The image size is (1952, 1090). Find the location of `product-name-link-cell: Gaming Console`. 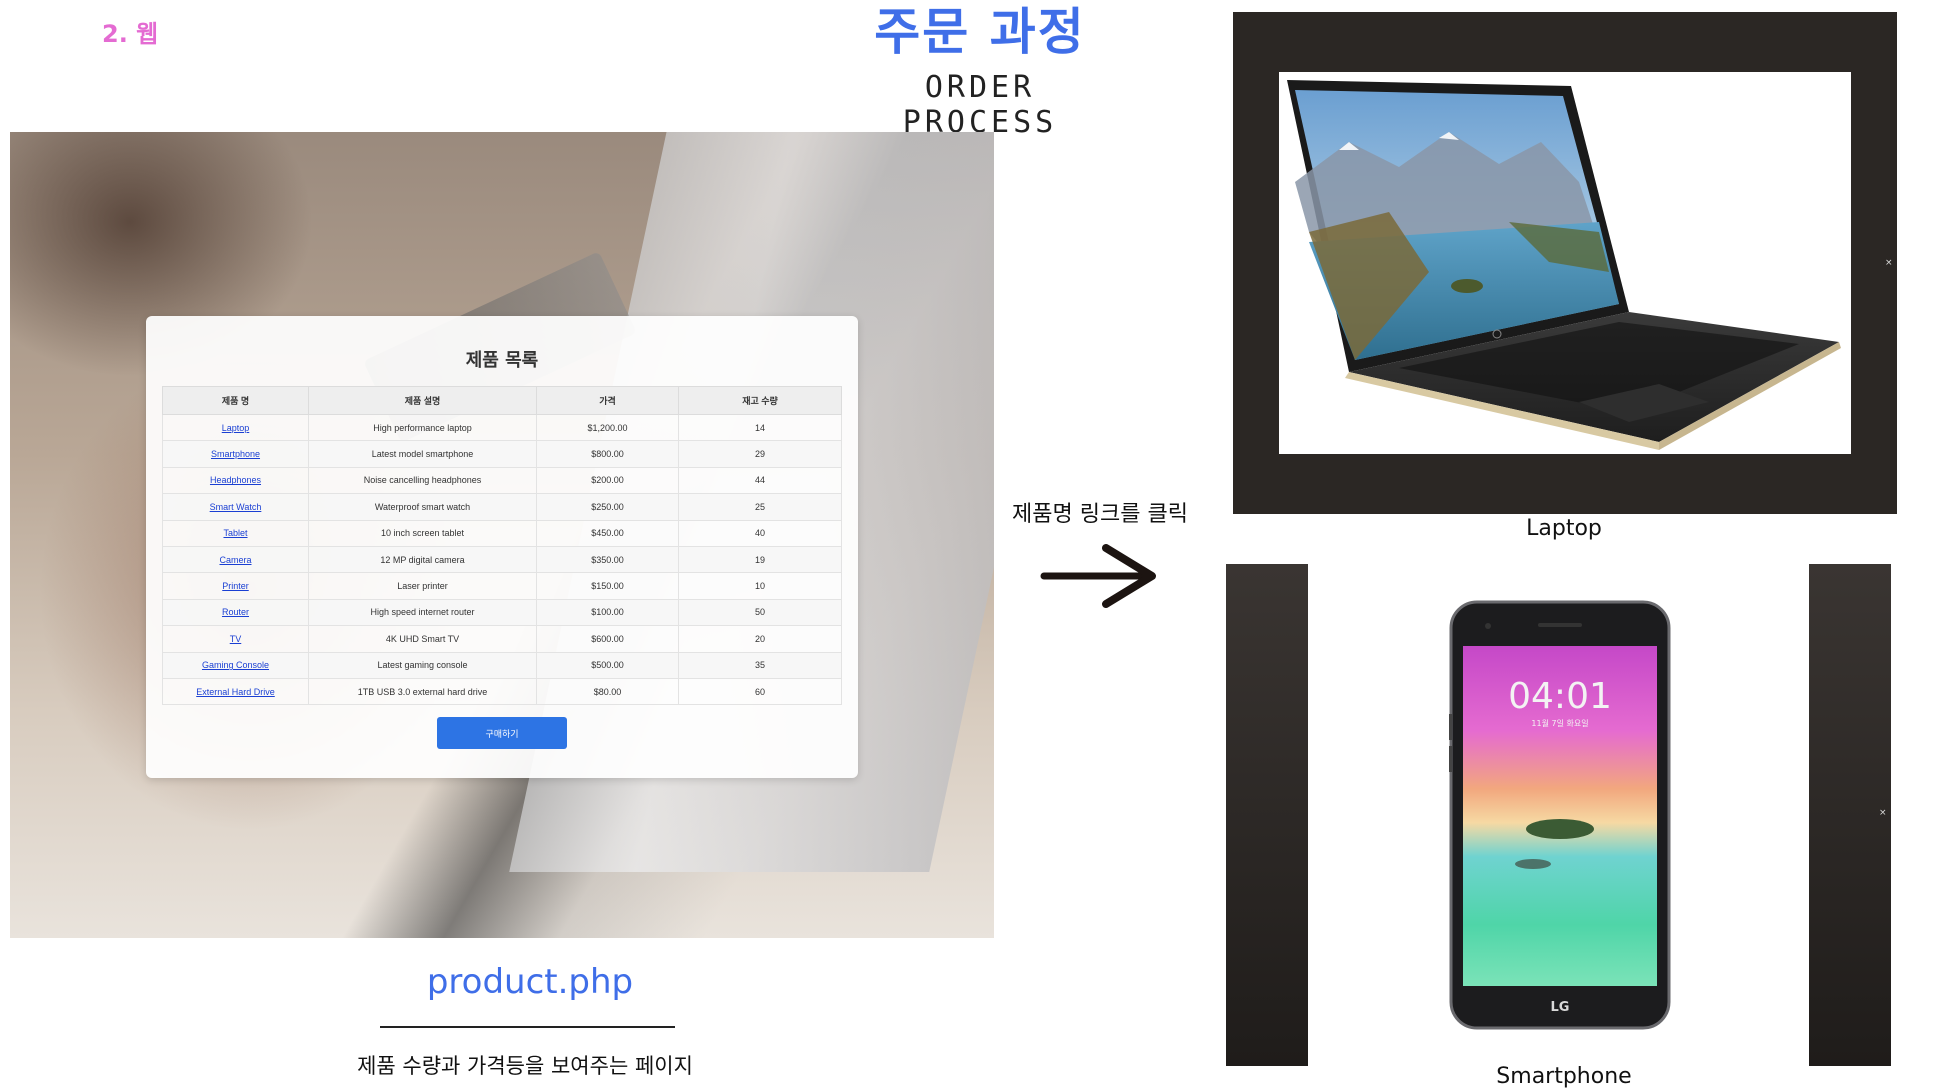

product-name-link-cell: Gaming Console is located at coordinates (235, 665).